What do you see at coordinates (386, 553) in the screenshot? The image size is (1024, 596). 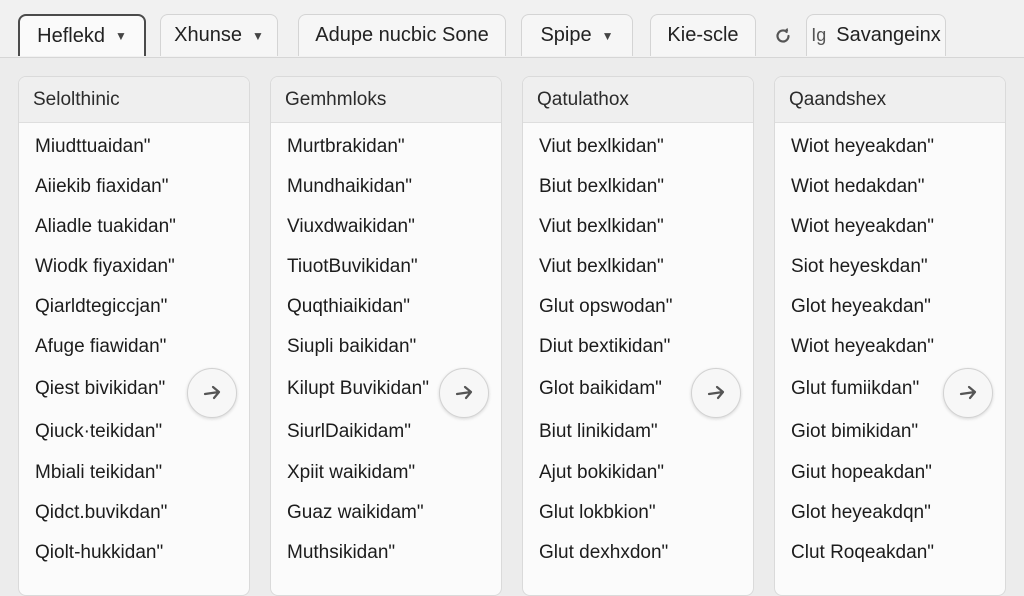 I see `list-item: Muthsikidan"` at bounding box center [386, 553].